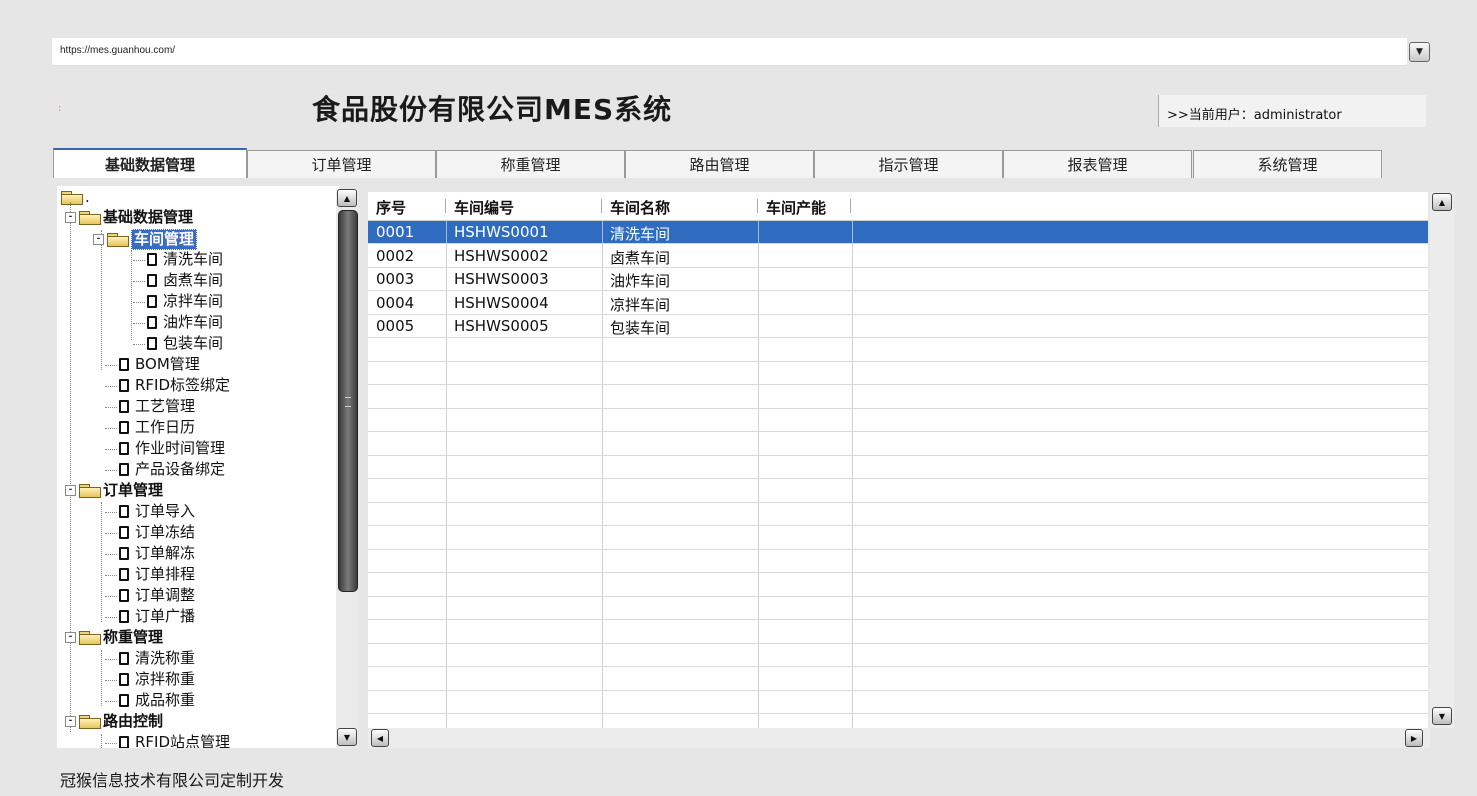  Describe the element at coordinates (1097, 164) in the screenshot. I see `tab-6: 报表管理` at that location.